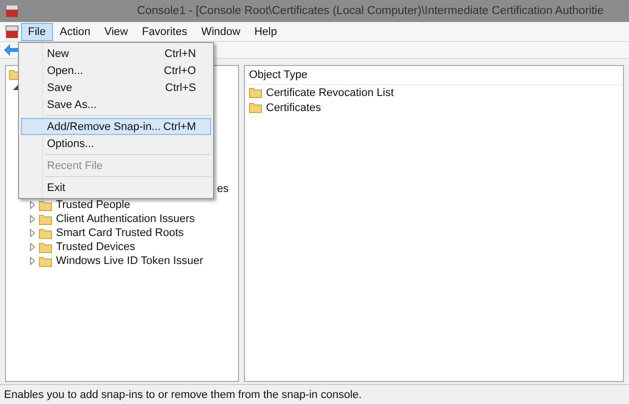 This screenshot has width=629, height=404. What do you see at coordinates (11, 50) in the screenshot?
I see `back-arrow-icon` at bounding box center [11, 50].